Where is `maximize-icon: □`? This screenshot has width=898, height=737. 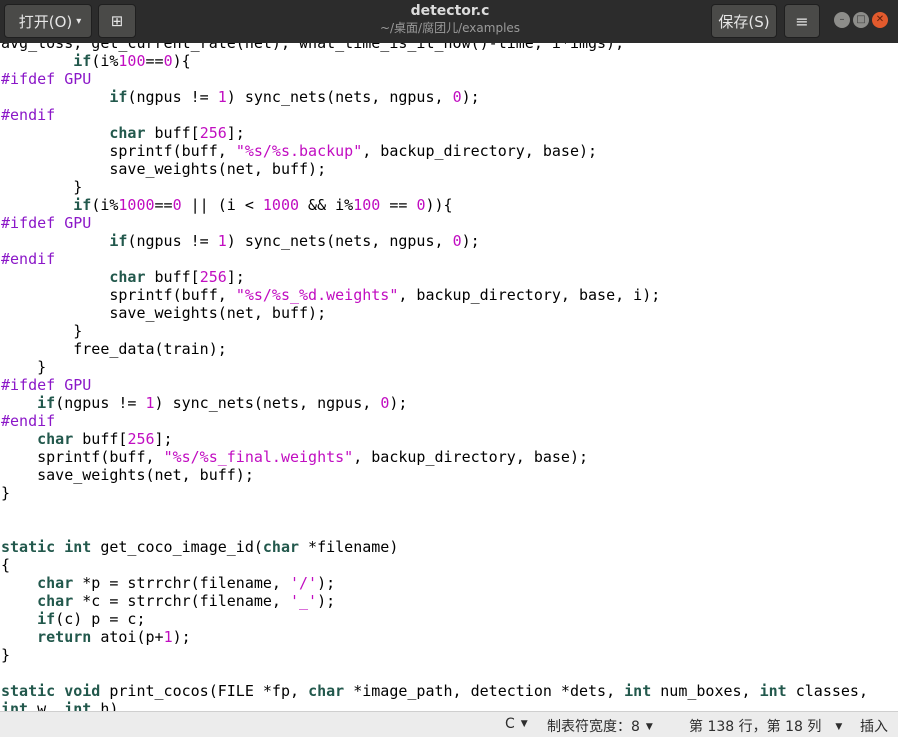 maximize-icon: □ is located at coordinates (861, 20).